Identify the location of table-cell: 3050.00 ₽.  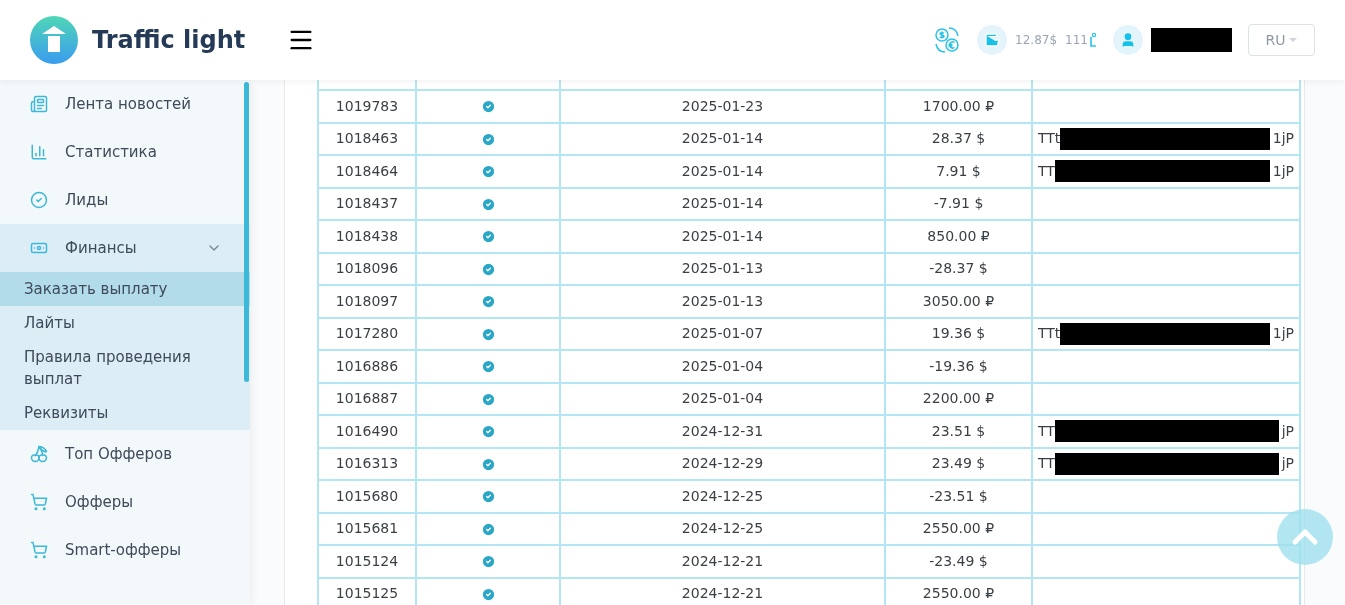
(958, 301).